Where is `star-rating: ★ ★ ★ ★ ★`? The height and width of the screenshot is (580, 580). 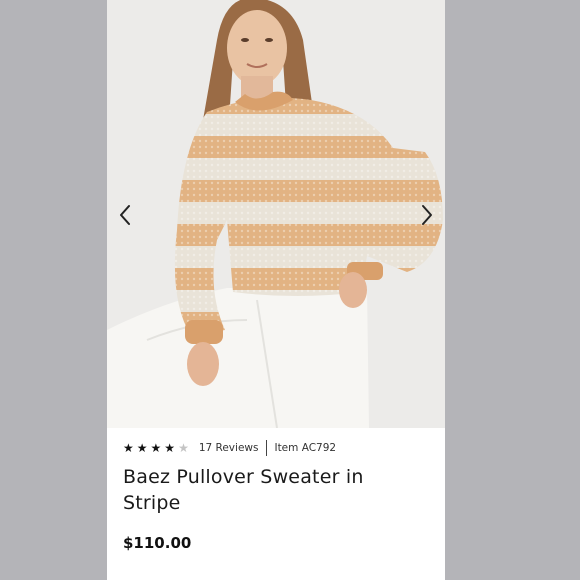 star-rating: ★ ★ ★ ★ ★ is located at coordinates (156, 448).